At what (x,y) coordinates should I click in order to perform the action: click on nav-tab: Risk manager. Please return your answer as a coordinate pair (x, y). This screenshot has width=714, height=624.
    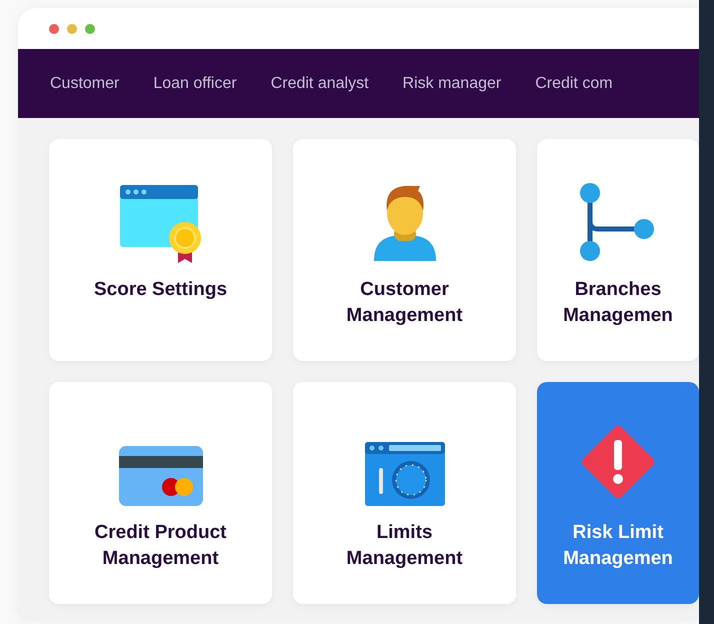
    Looking at the image, I should click on (452, 83).